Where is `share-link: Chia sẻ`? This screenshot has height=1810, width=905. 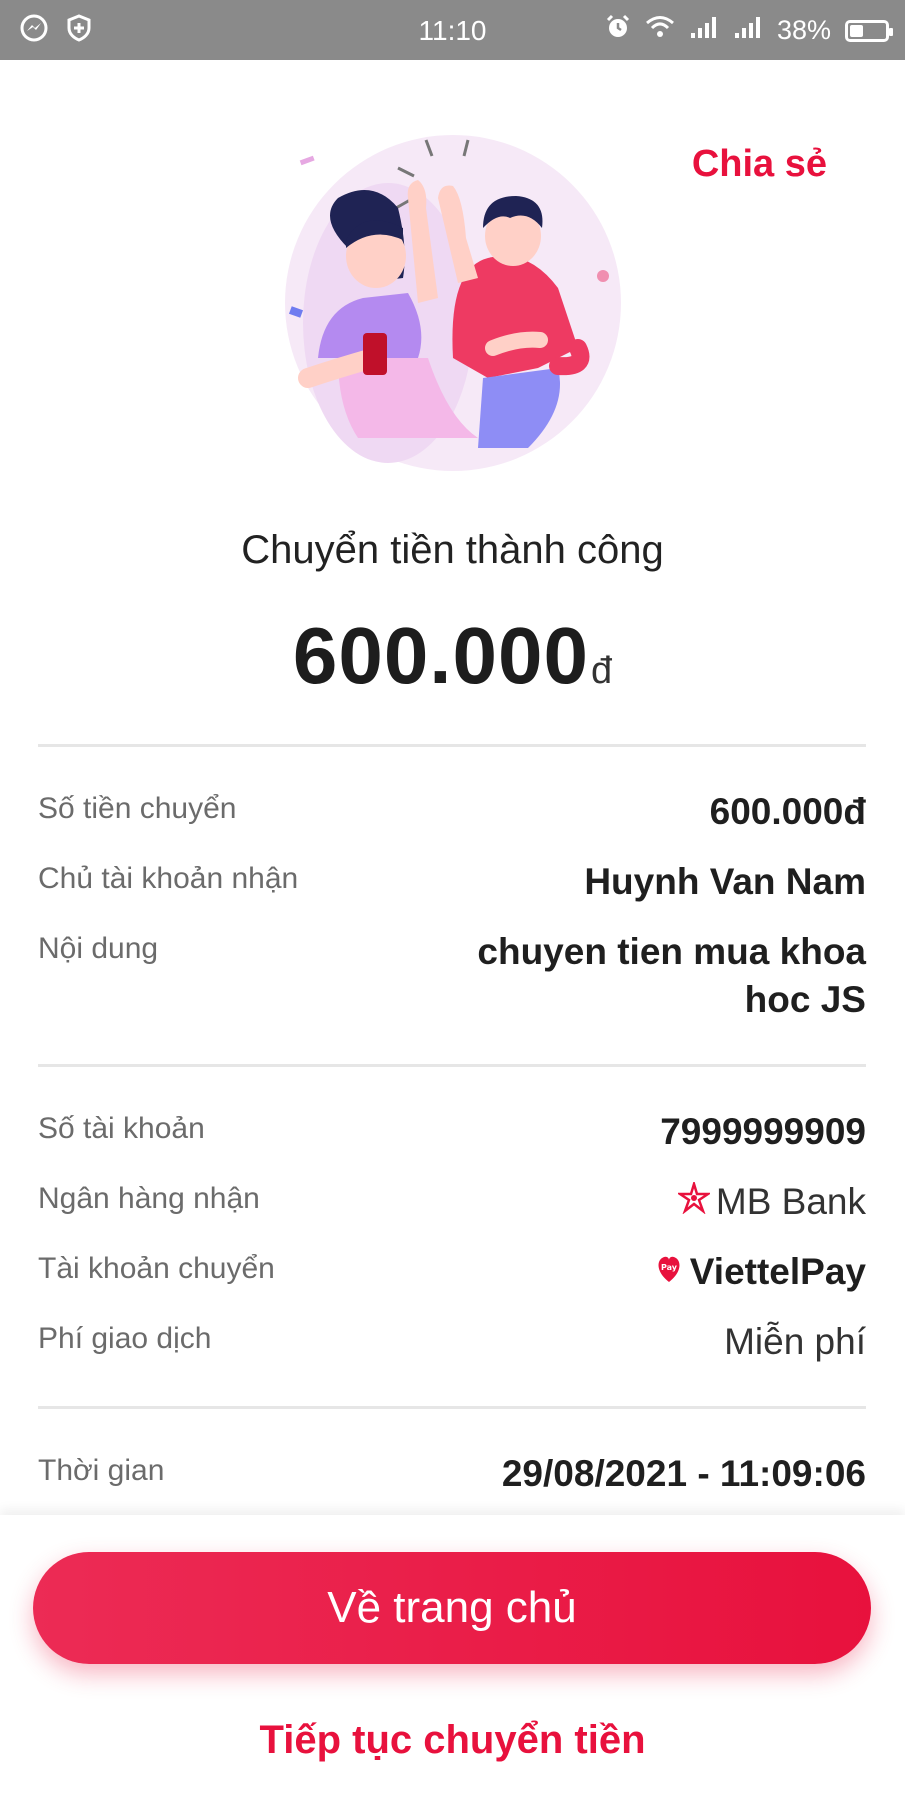
share-link: Chia sẻ is located at coordinates (759, 164).